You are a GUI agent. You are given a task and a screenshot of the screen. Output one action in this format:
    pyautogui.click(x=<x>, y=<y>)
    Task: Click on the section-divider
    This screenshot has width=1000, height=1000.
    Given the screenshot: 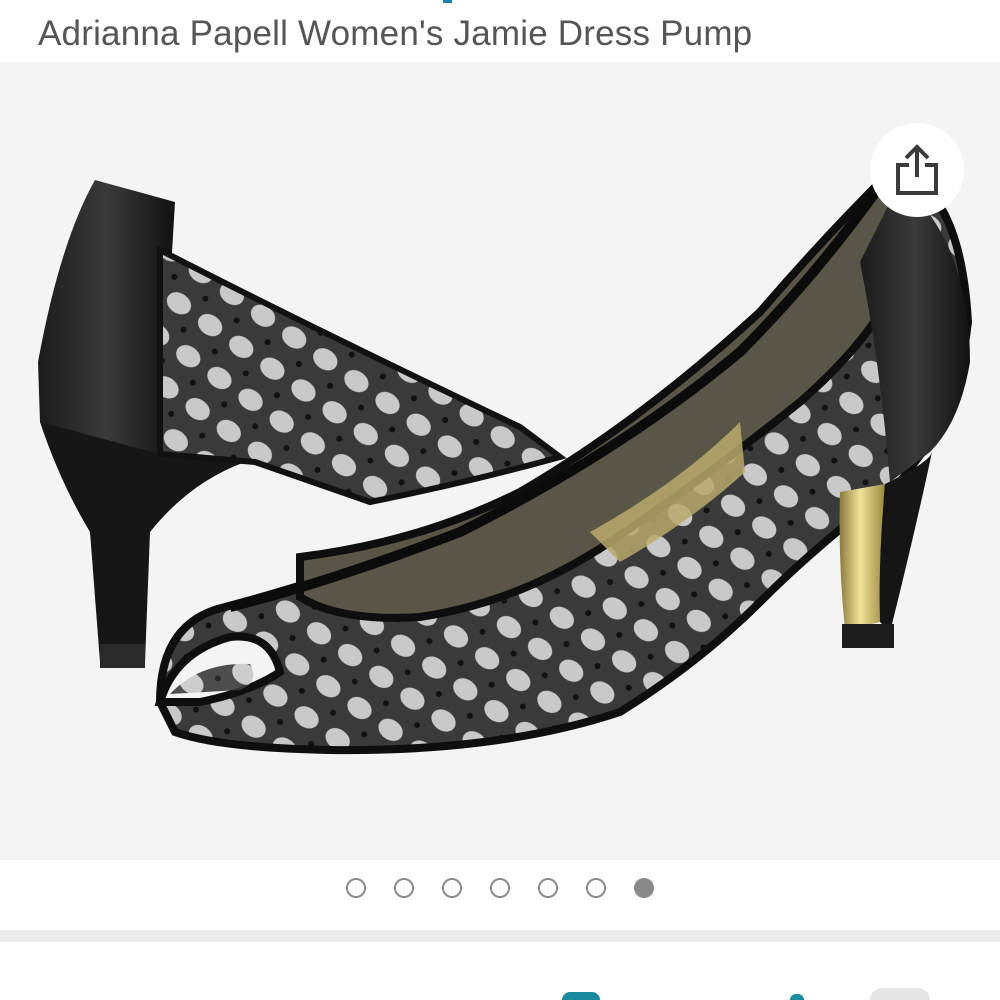 What is the action you would take?
    pyautogui.click(x=500, y=936)
    